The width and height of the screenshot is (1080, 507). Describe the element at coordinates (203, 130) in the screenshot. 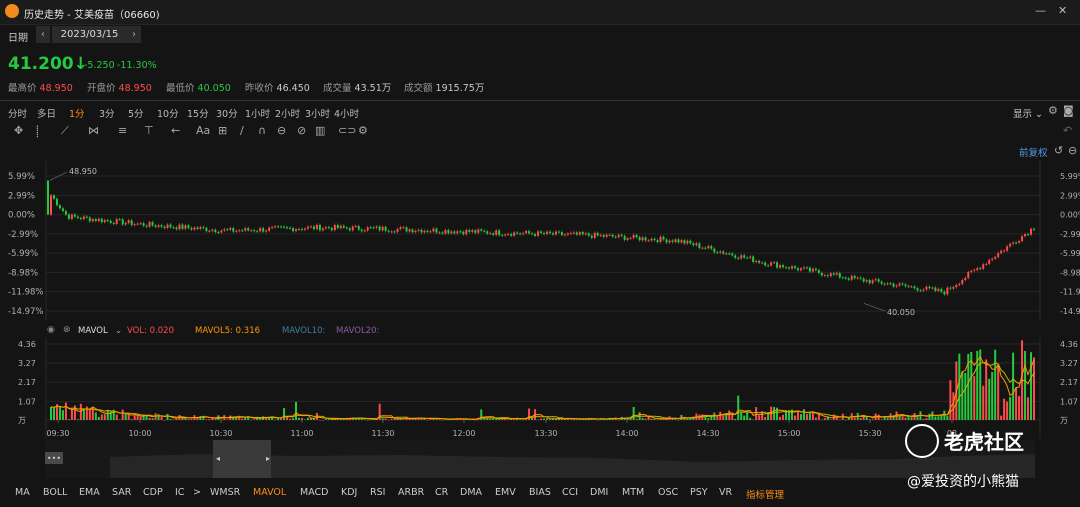

I see `text-tool-icon: Aa` at that location.